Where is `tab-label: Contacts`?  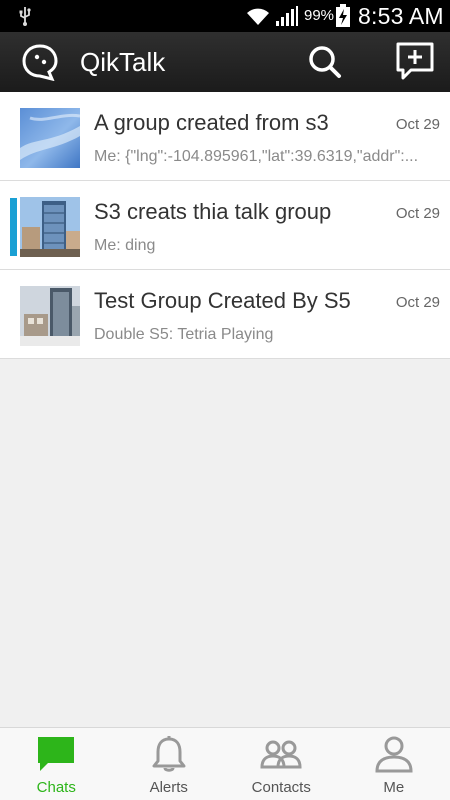
tab-label: Contacts is located at coordinates (281, 787).